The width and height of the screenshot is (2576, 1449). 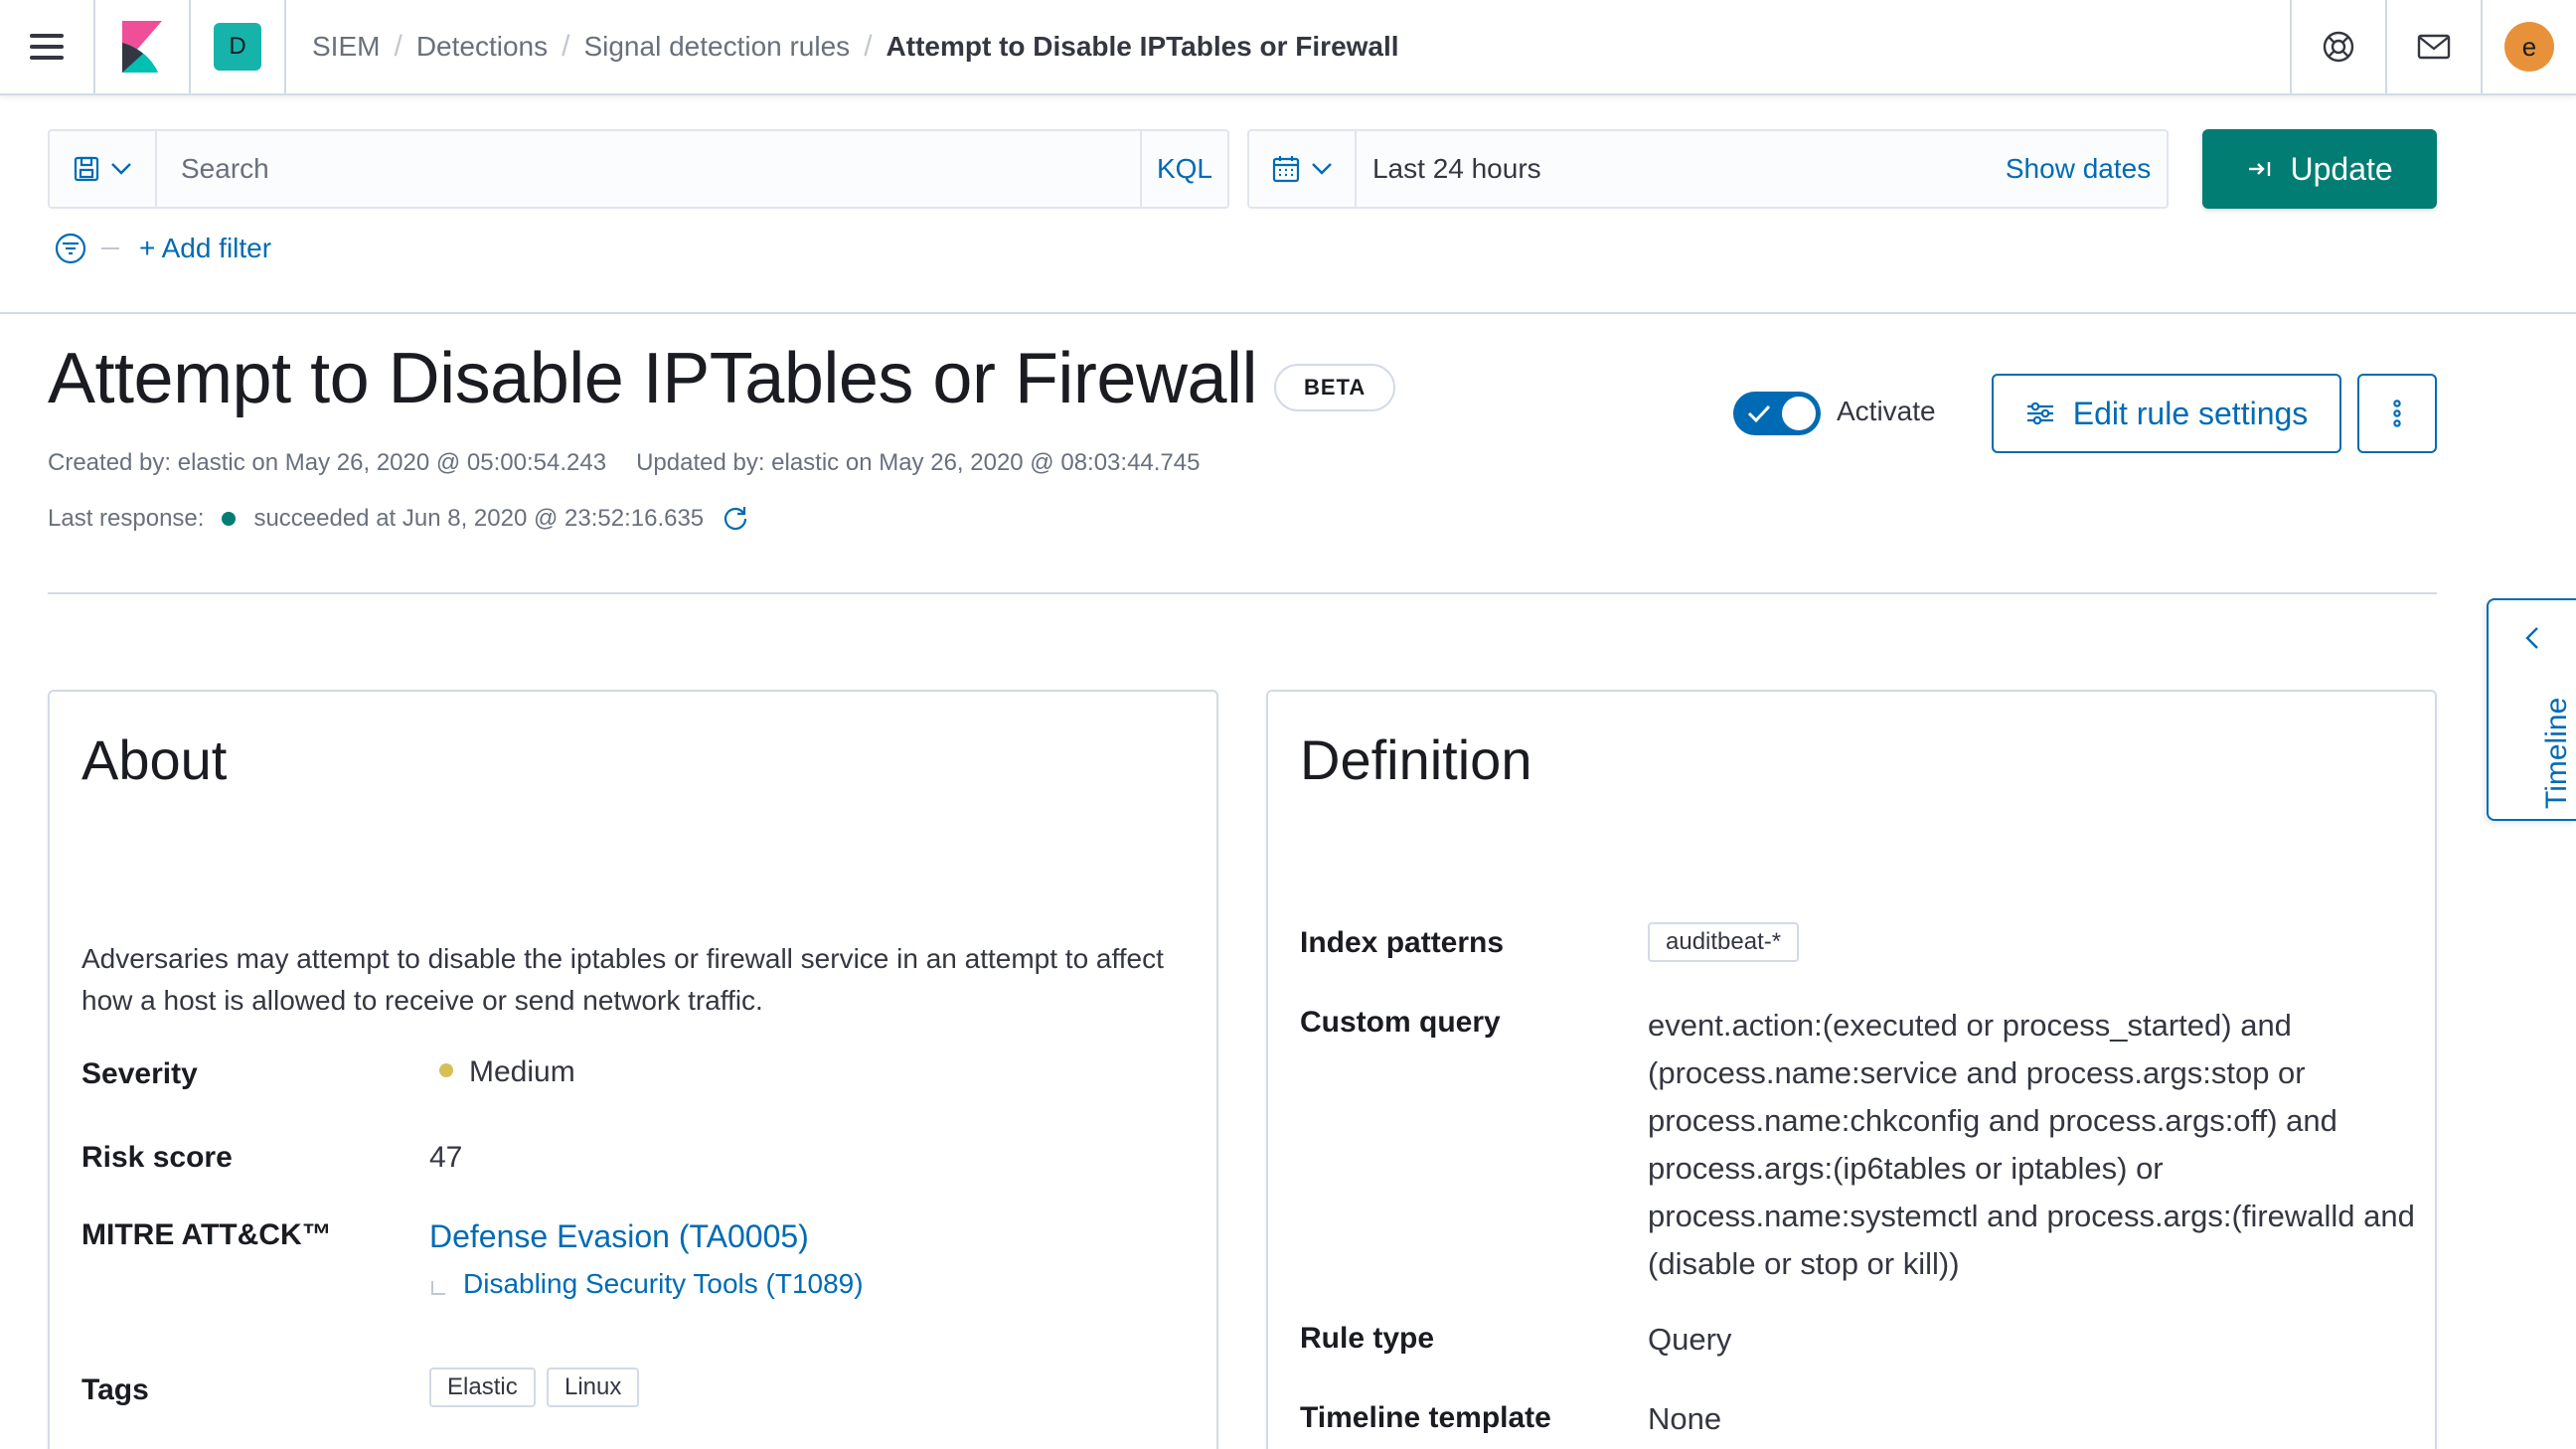 I want to click on last-response-label: Last response:, so click(x=126, y=518).